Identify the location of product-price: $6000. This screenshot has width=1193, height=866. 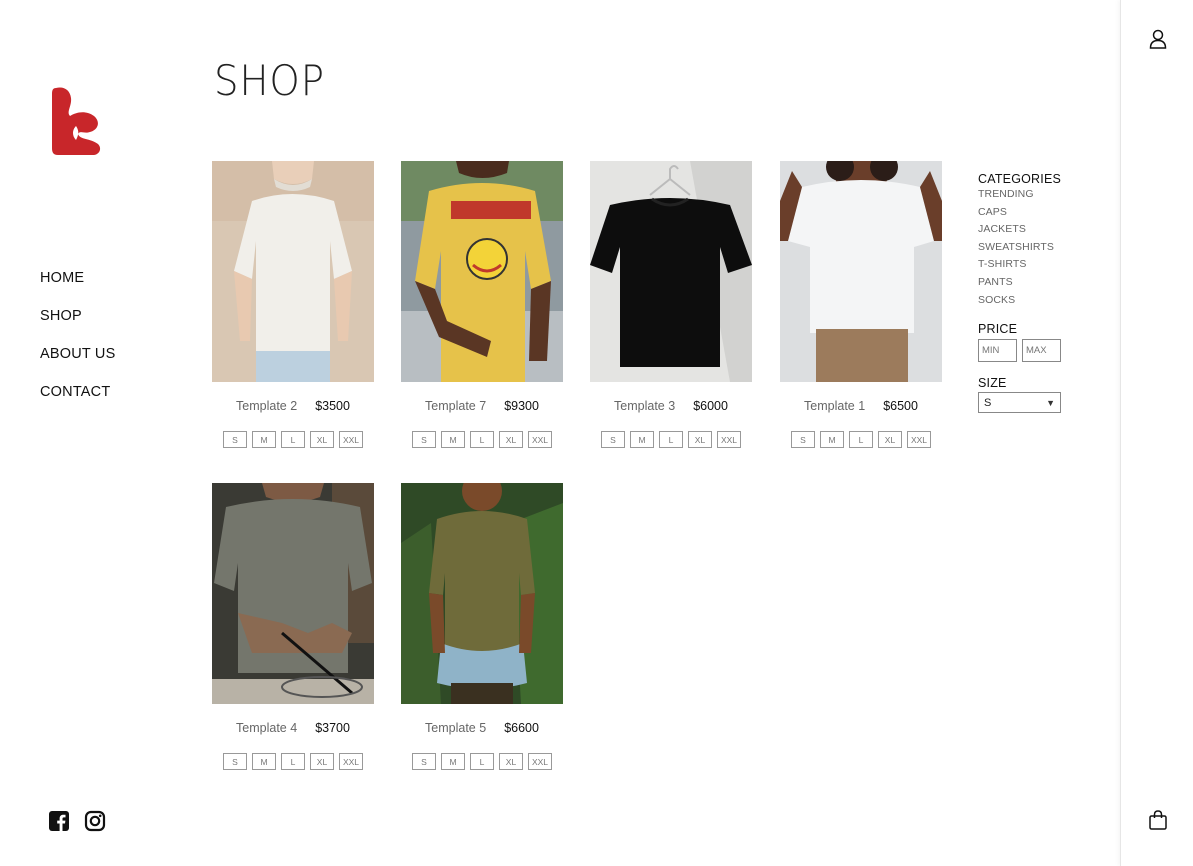
(710, 406).